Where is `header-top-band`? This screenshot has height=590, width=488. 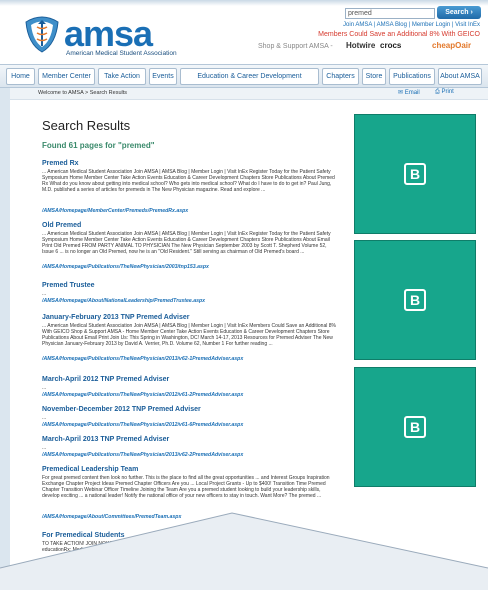 header-top-band is located at coordinates (244, 3).